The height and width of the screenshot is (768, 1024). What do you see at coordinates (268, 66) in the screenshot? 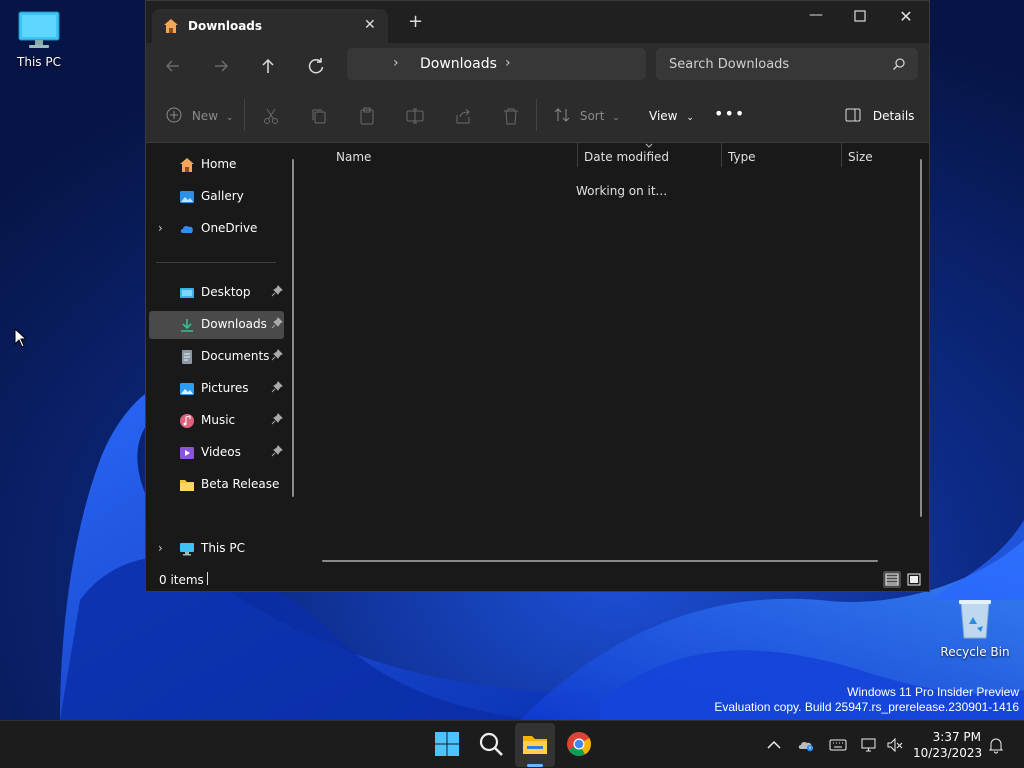
I see `up-arrow-icon` at bounding box center [268, 66].